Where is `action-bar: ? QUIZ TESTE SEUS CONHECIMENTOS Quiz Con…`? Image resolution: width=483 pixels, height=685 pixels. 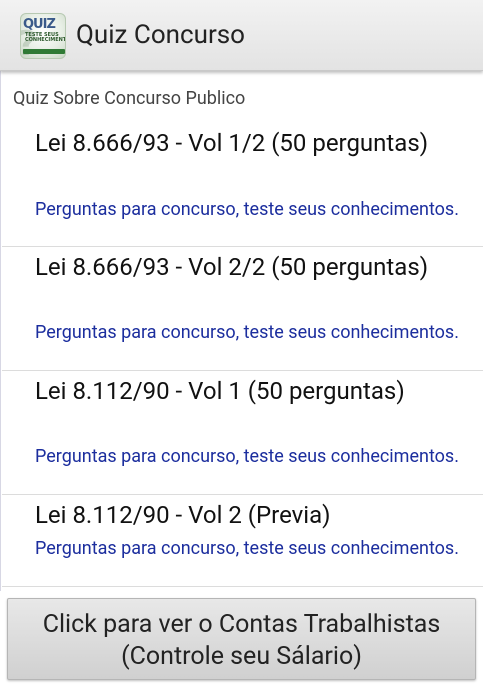 action-bar: ? QUIZ TESTE SEUS CONHECIMENTOS Quiz Con… is located at coordinates (241, 35).